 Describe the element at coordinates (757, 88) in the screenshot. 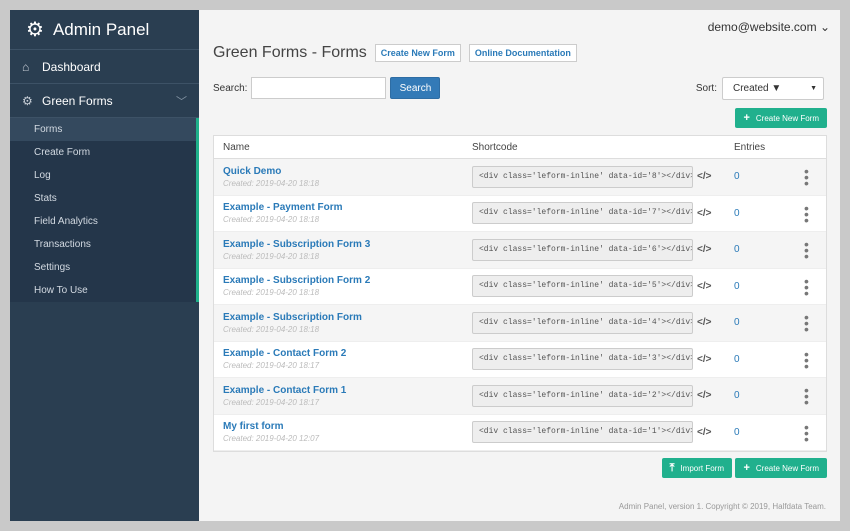

I see `sort-value: Created ▼` at that location.